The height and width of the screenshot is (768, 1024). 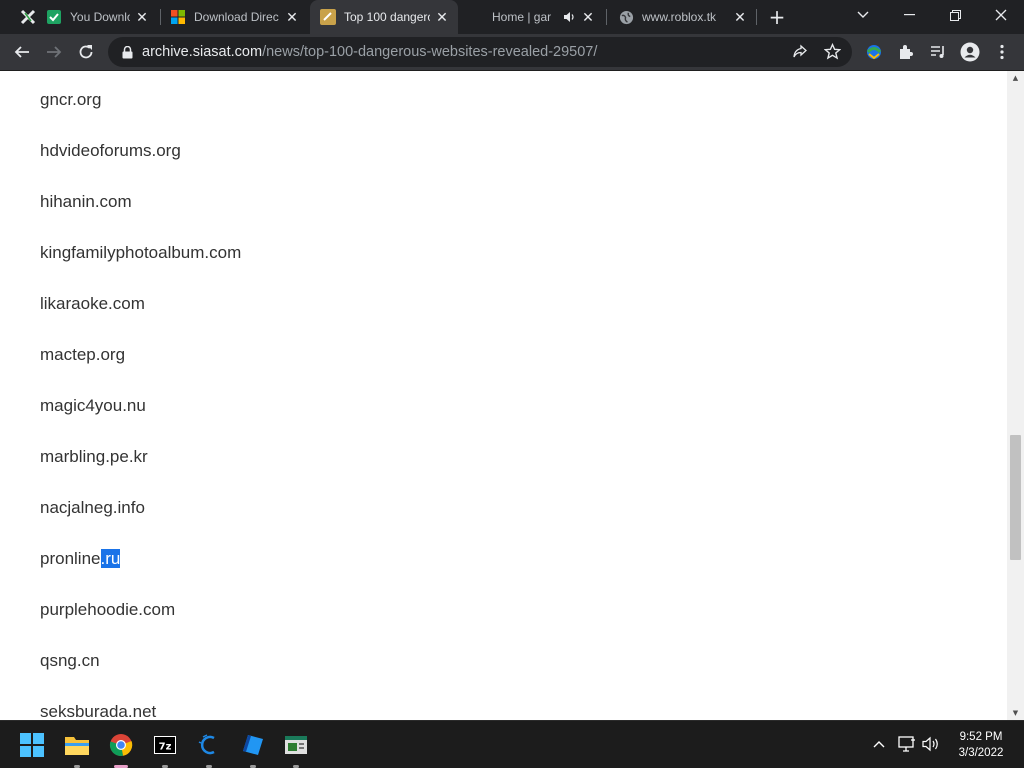 What do you see at coordinates (110, 558) in the screenshot?
I see `text-selection-highlight: .ru` at bounding box center [110, 558].